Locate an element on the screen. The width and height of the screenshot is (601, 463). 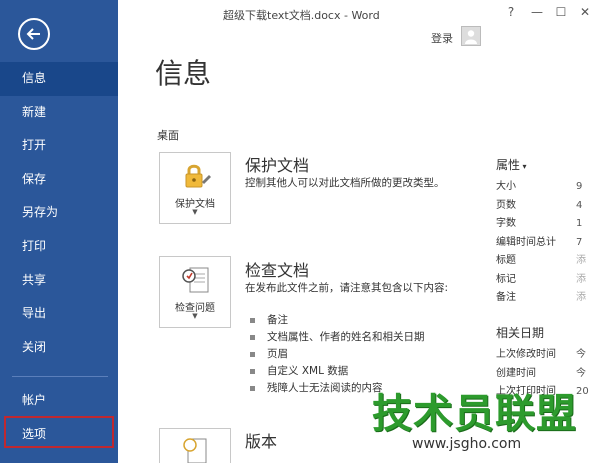
inspect-title: 检查文档 is located at coordinates (277, 270).